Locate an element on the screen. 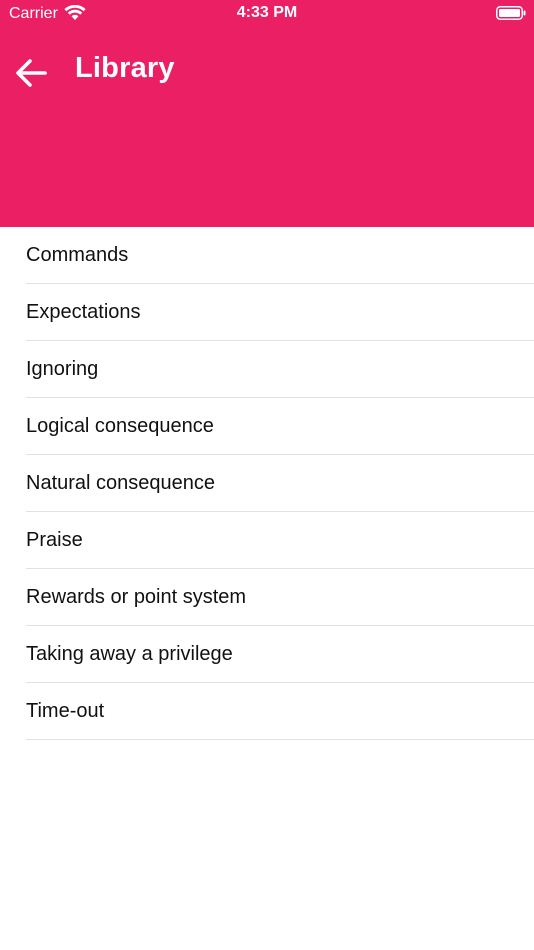  back-button is located at coordinates (31, 73).